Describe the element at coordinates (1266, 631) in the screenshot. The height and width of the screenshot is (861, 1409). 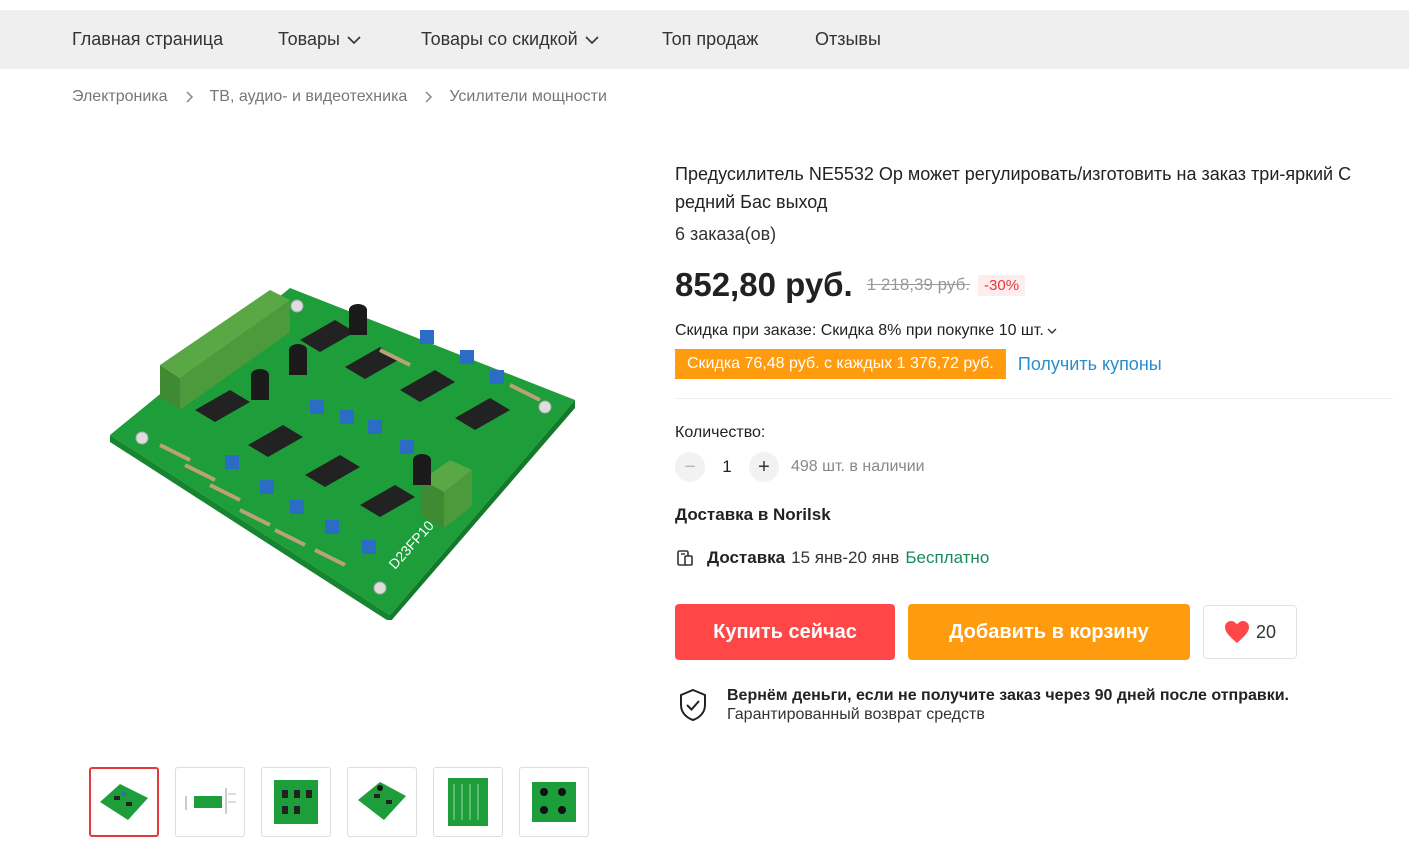
I see `wishlist-count: 20` at that location.